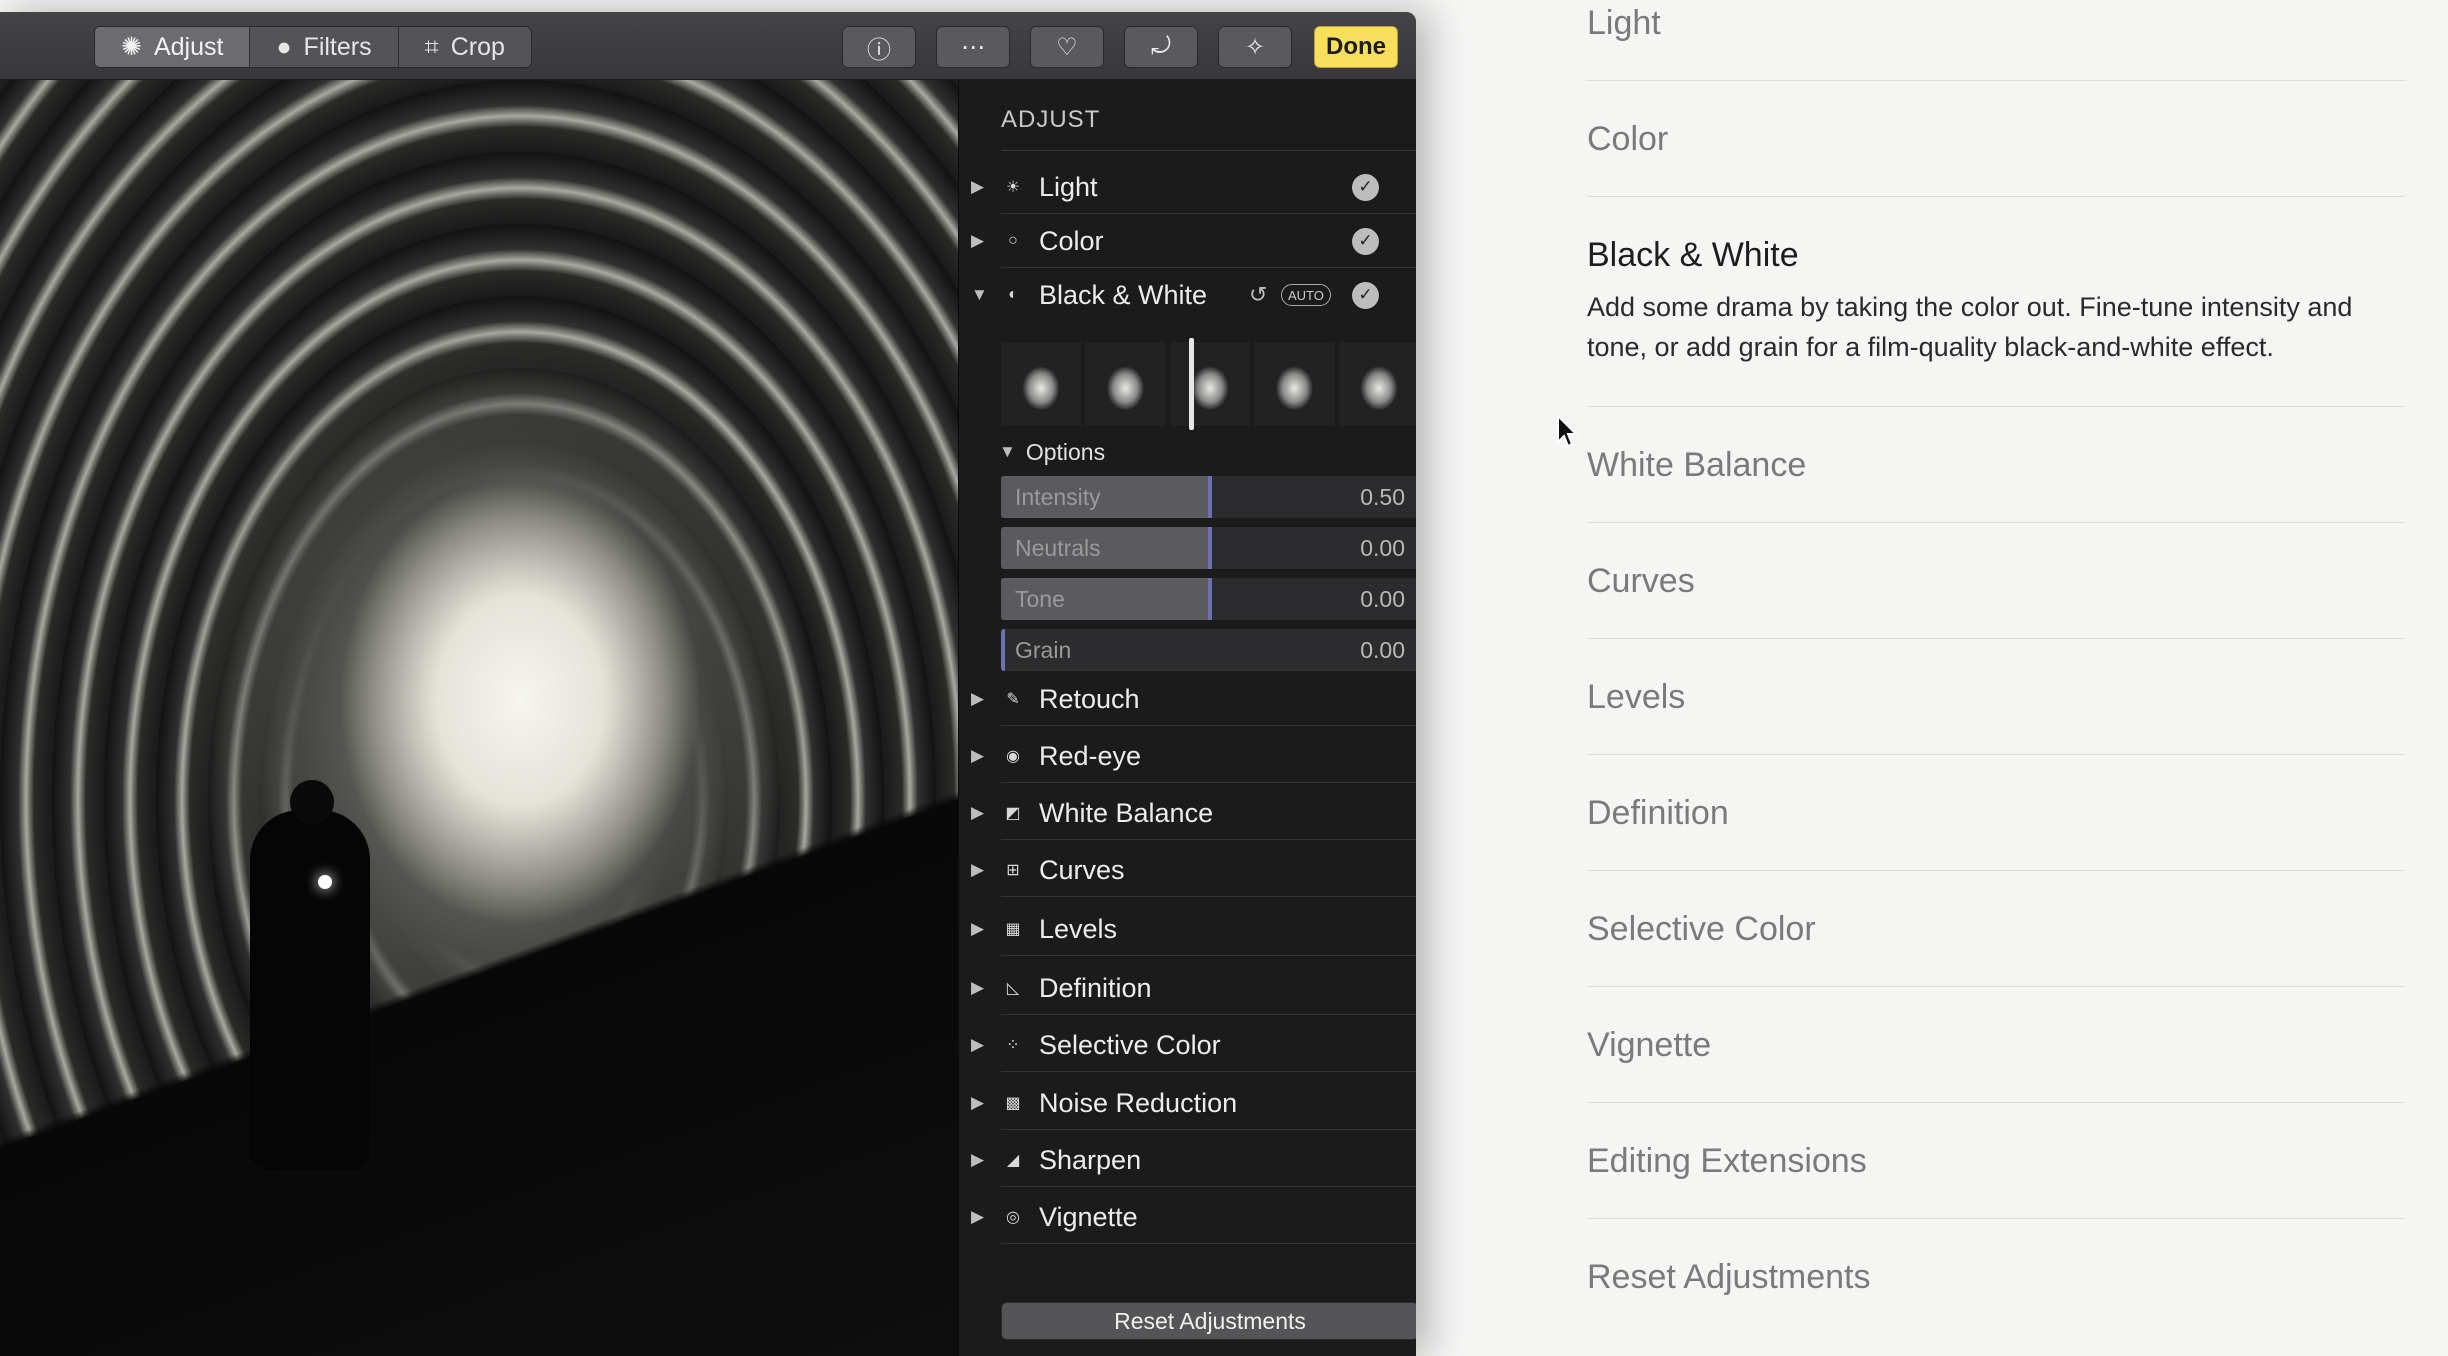  Describe the element at coordinates (1996, 813) in the screenshot. I see `help-item-definition: Definition` at that location.